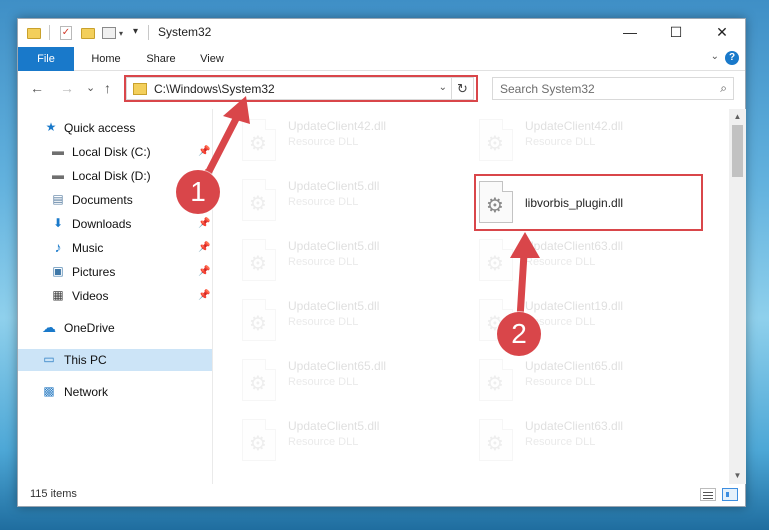 This screenshot has height=530, width=769. What do you see at coordinates (46, 59) in the screenshot?
I see `tab-file: File` at bounding box center [46, 59].